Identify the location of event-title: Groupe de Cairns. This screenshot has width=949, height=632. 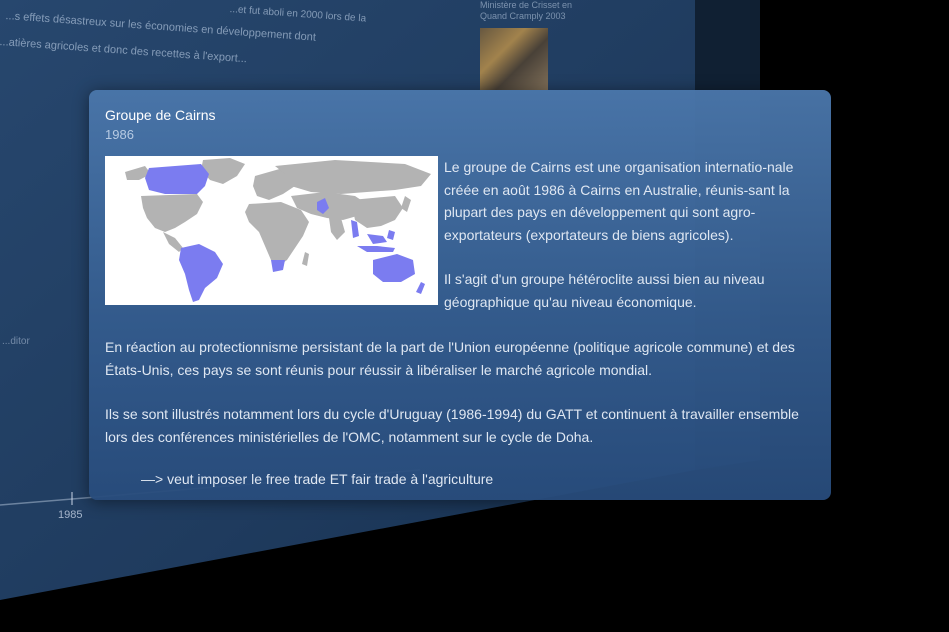
(160, 115).